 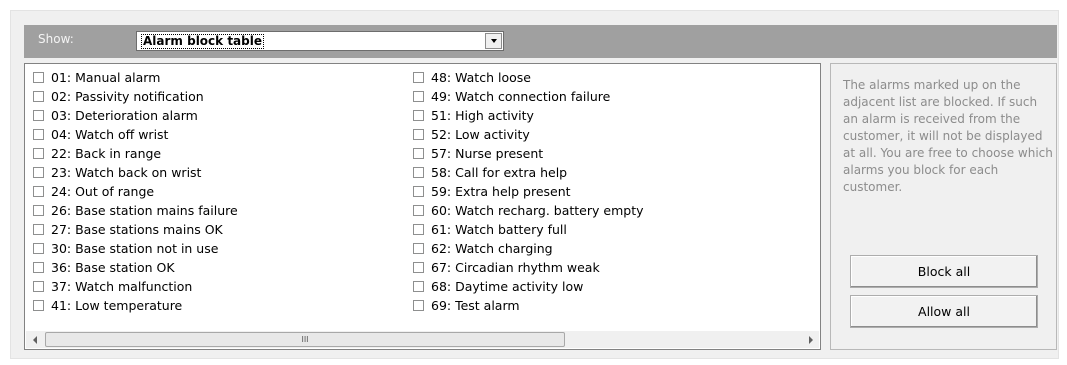 I want to click on alarm-item: 60: Watch recharg. battery empty, so click(x=528, y=210).